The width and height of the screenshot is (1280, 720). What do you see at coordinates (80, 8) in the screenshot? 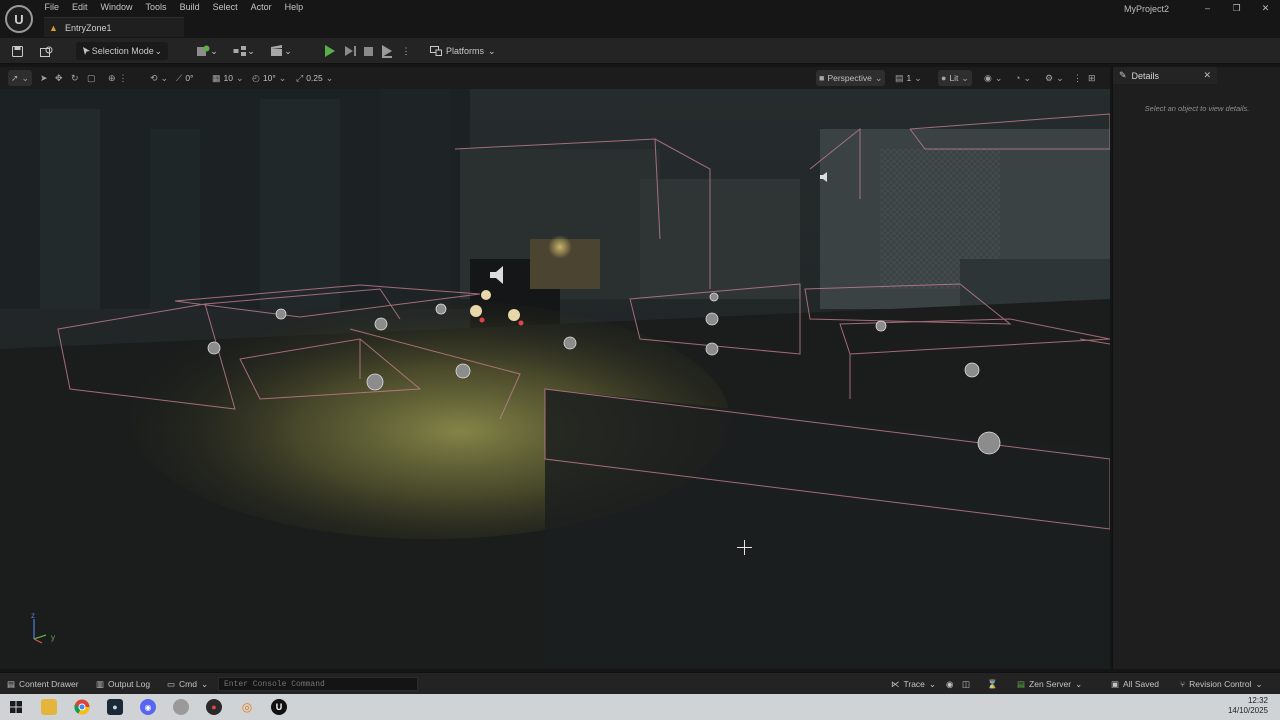
I see `menu-edit: Edit` at bounding box center [80, 8].